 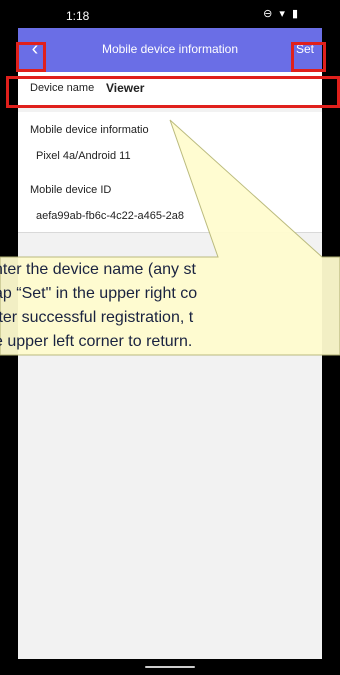 I want to click on device-info-label: Mobile device informatio, so click(x=89, y=130).